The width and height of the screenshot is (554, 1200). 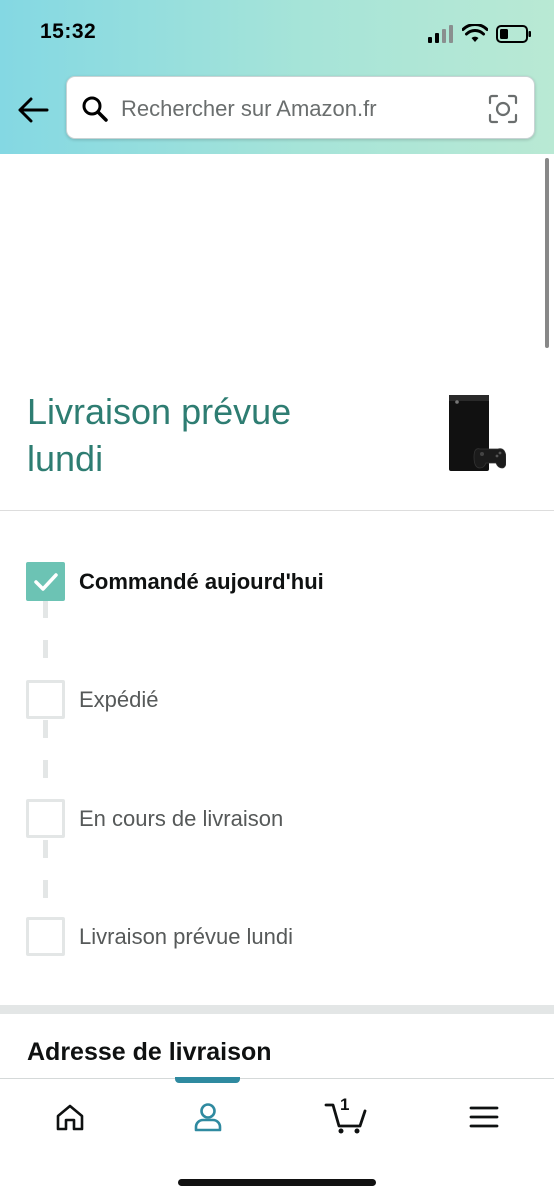 I want to click on step-label: Livraison prévue lundi, so click(x=186, y=936).